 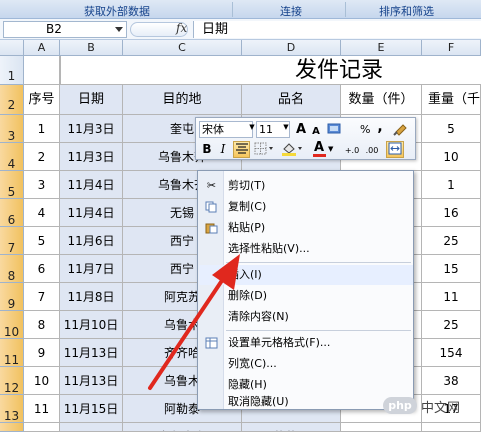 What do you see at coordinates (182, 427) in the screenshot?
I see `cell-destination: 乌鲁木齐` at bounding box center [182, 427].